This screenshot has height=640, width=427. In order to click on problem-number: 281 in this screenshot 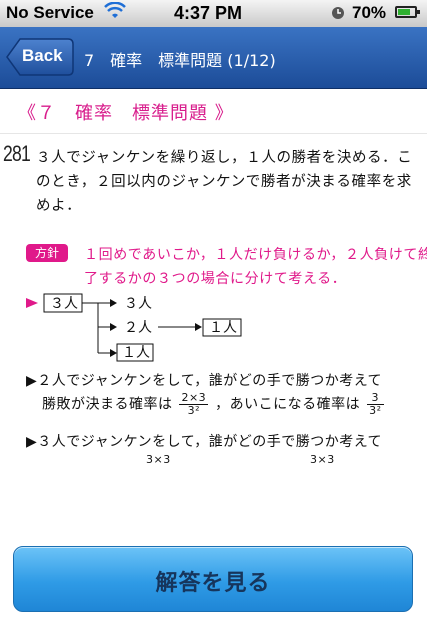, I will do `click(17, 153)`.